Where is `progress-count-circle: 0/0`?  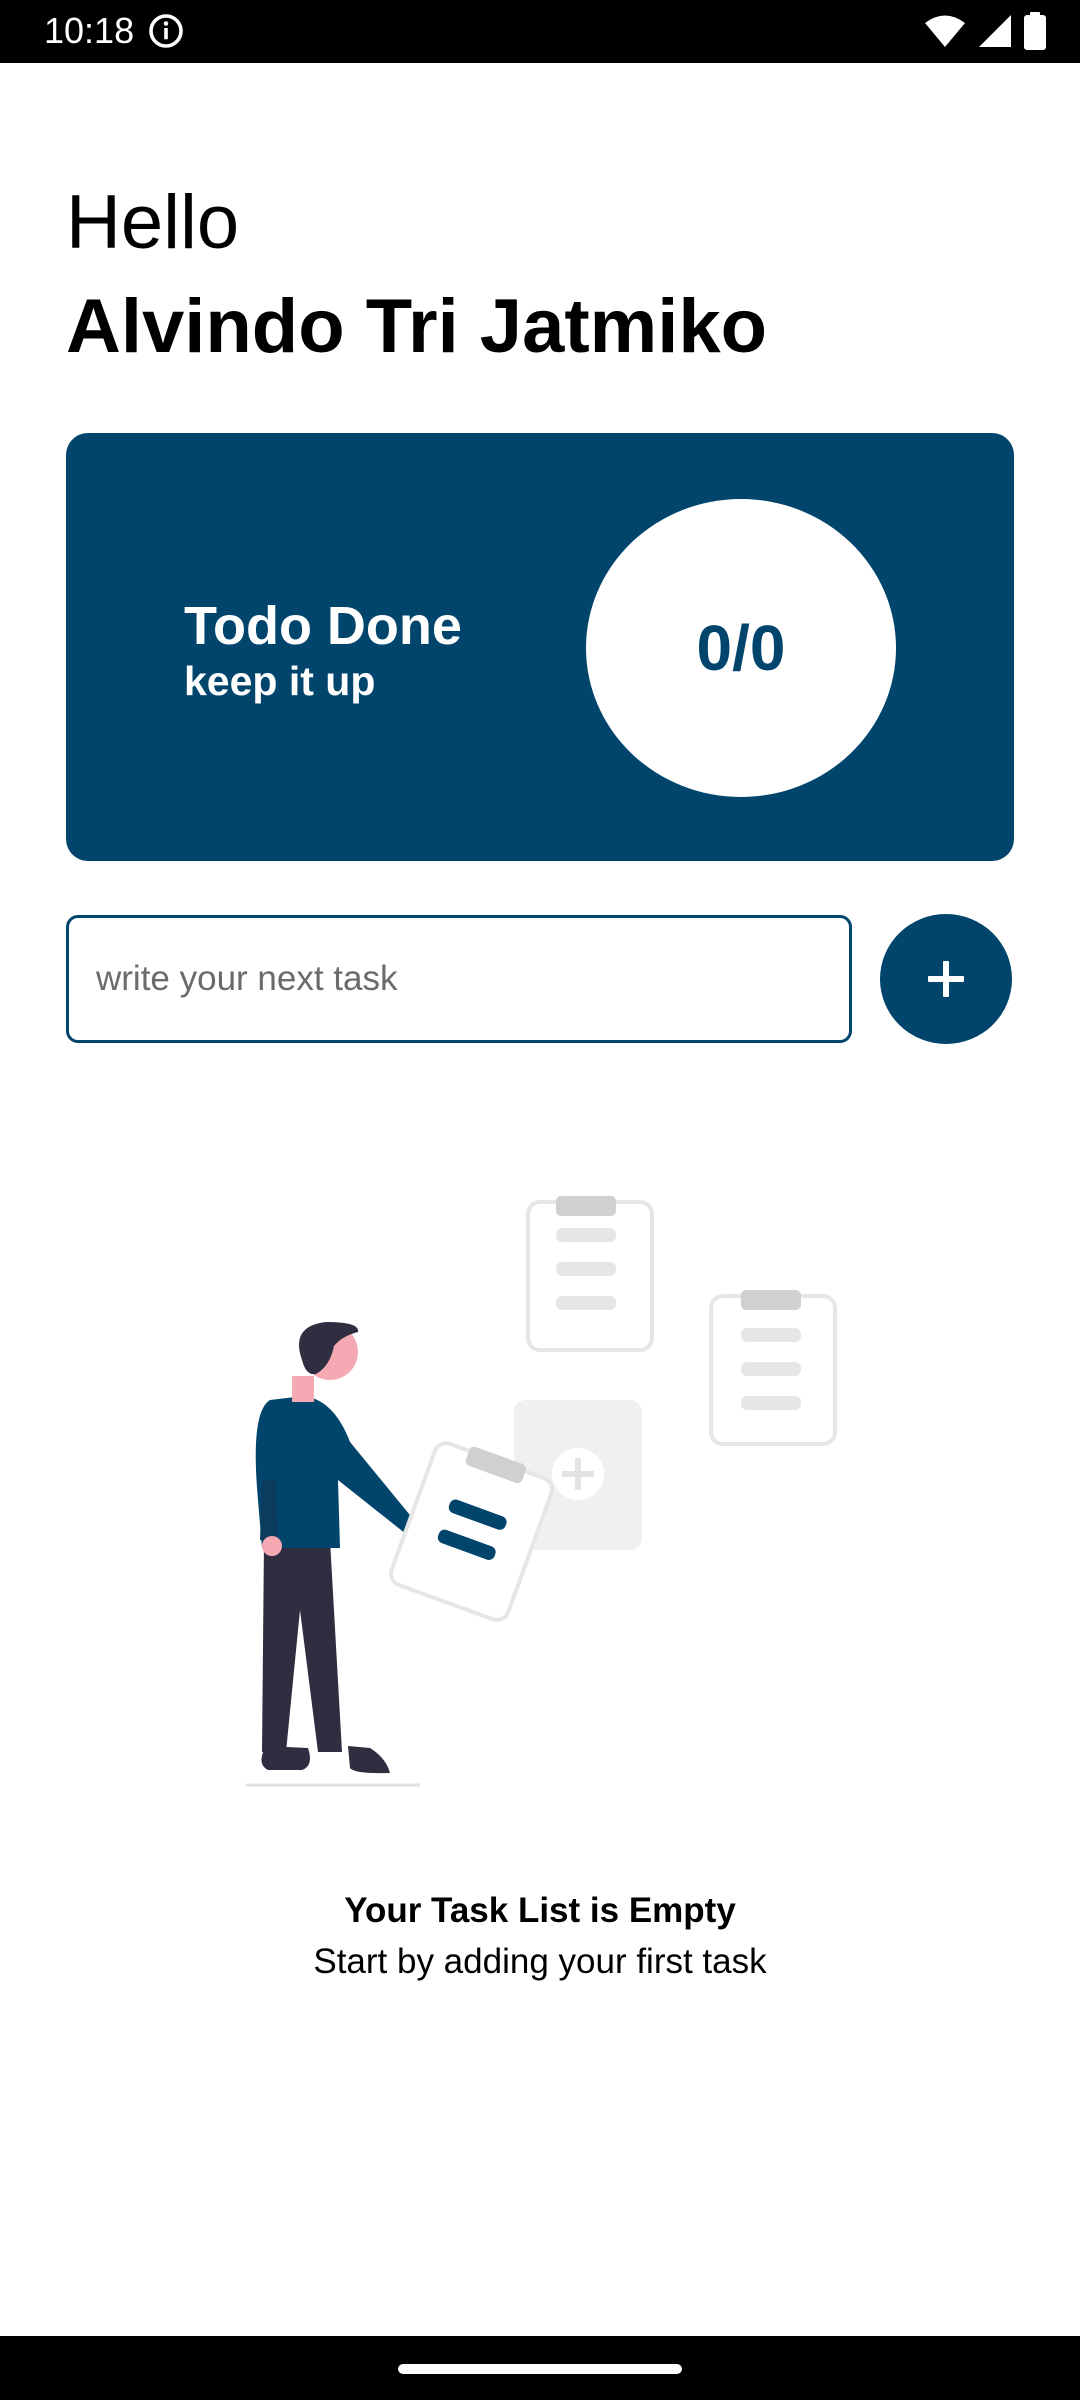
progress-count-circle: 0/0 is located at coordinates (741, 648).